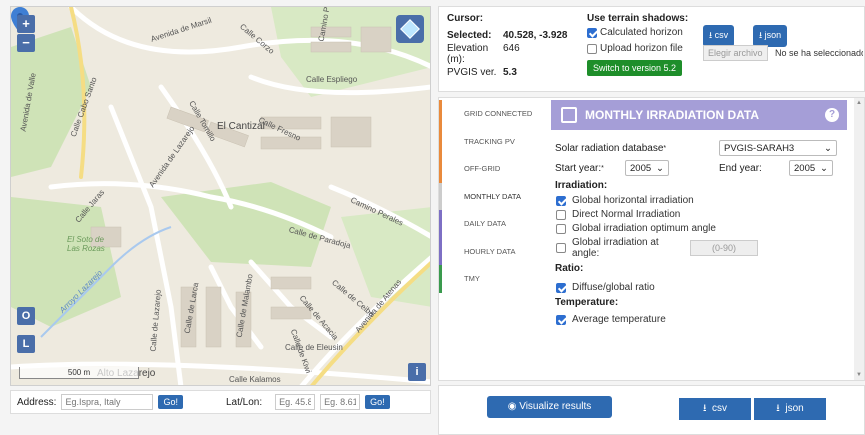  I want to click on elevation-value: 646, so click(511, 48).